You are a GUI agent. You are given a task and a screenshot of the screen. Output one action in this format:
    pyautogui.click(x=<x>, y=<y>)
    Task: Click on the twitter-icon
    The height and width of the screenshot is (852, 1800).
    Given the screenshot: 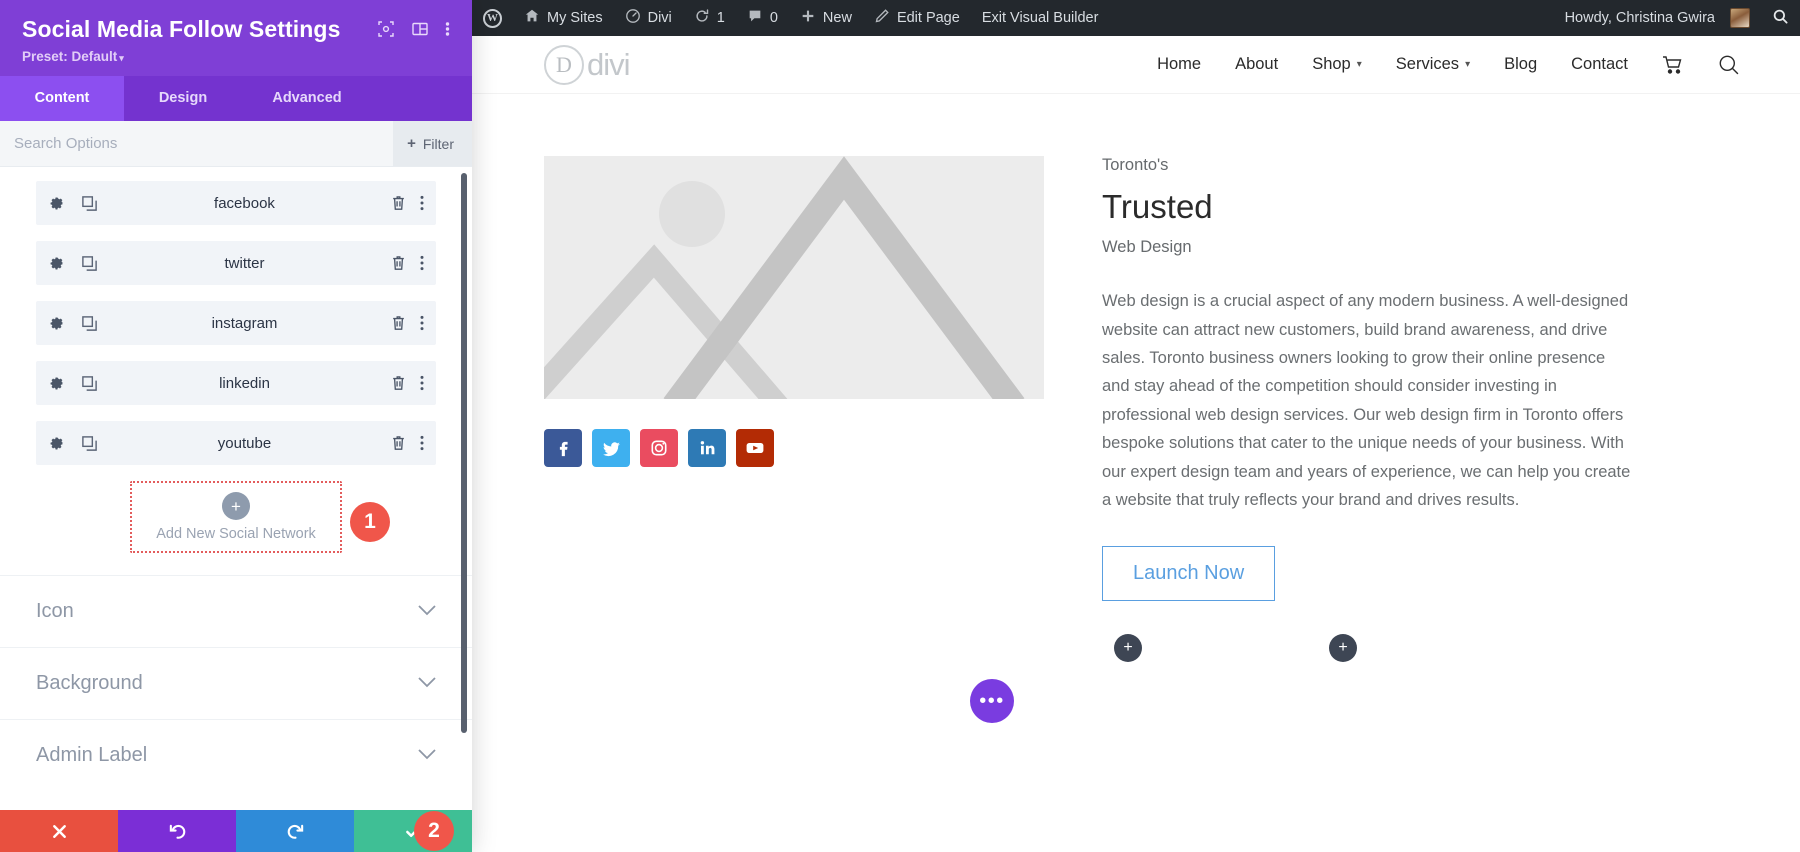 What is the action you would take?
    pyautogui.click(x=611, y=448)
    